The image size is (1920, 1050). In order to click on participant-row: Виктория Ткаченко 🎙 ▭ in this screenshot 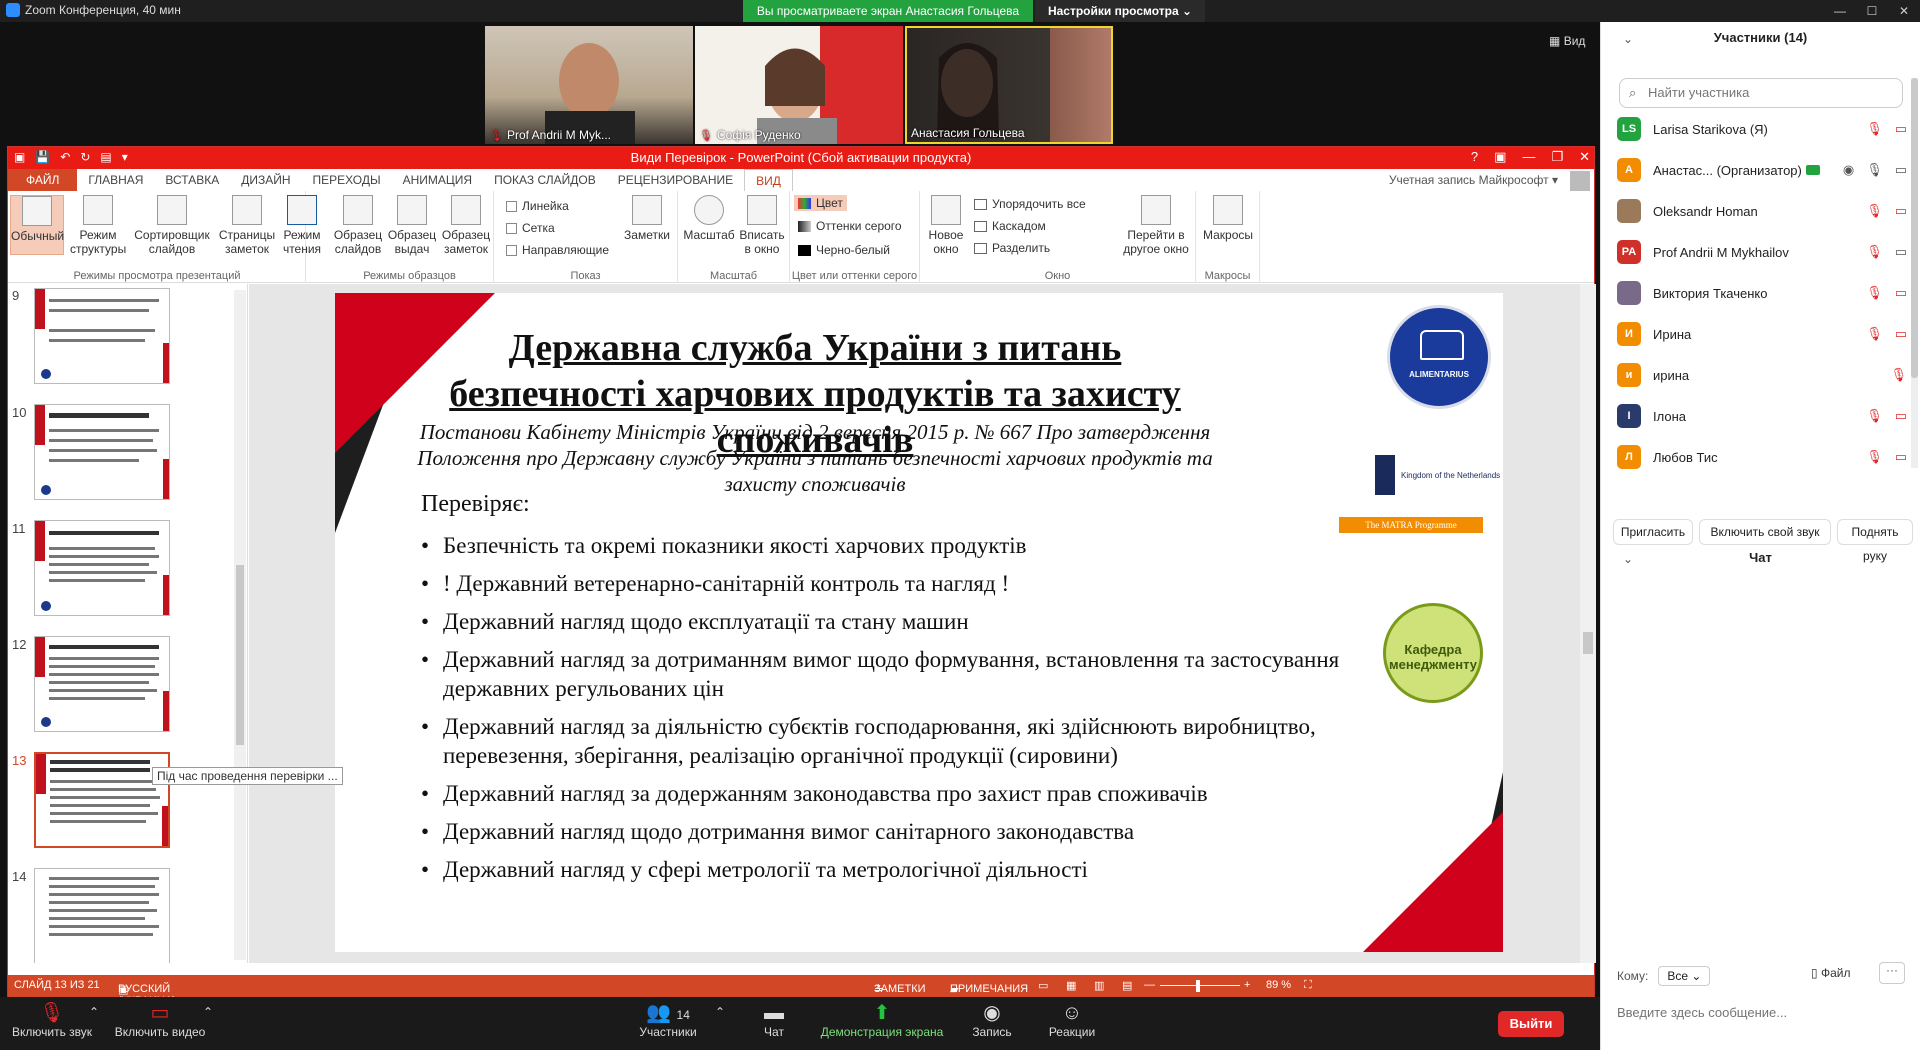, I will do `click(1762, 293)`.